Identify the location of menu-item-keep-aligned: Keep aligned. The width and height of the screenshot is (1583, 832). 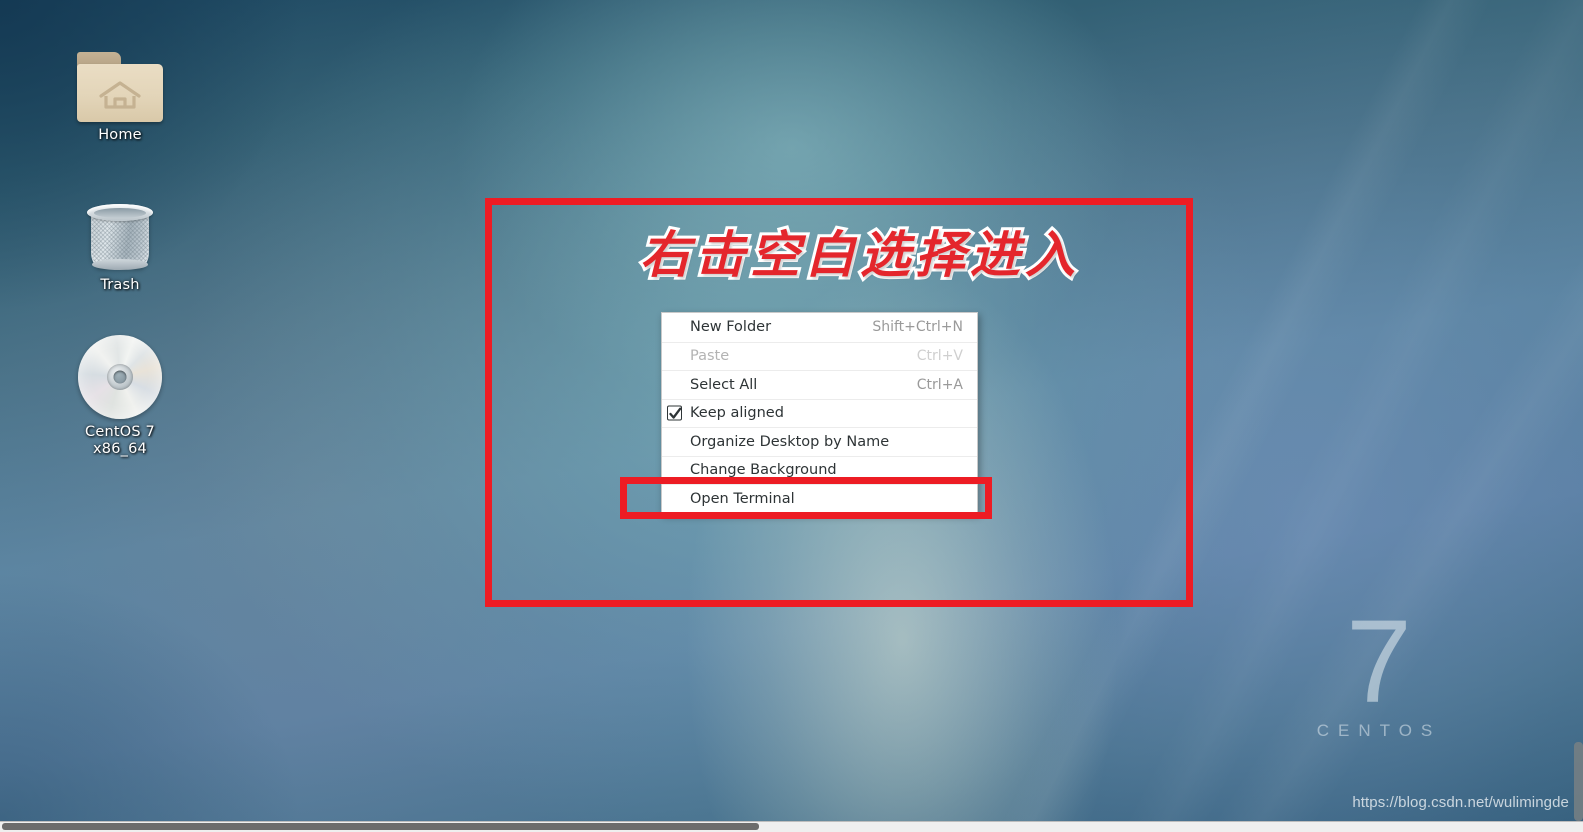
(819, 413).